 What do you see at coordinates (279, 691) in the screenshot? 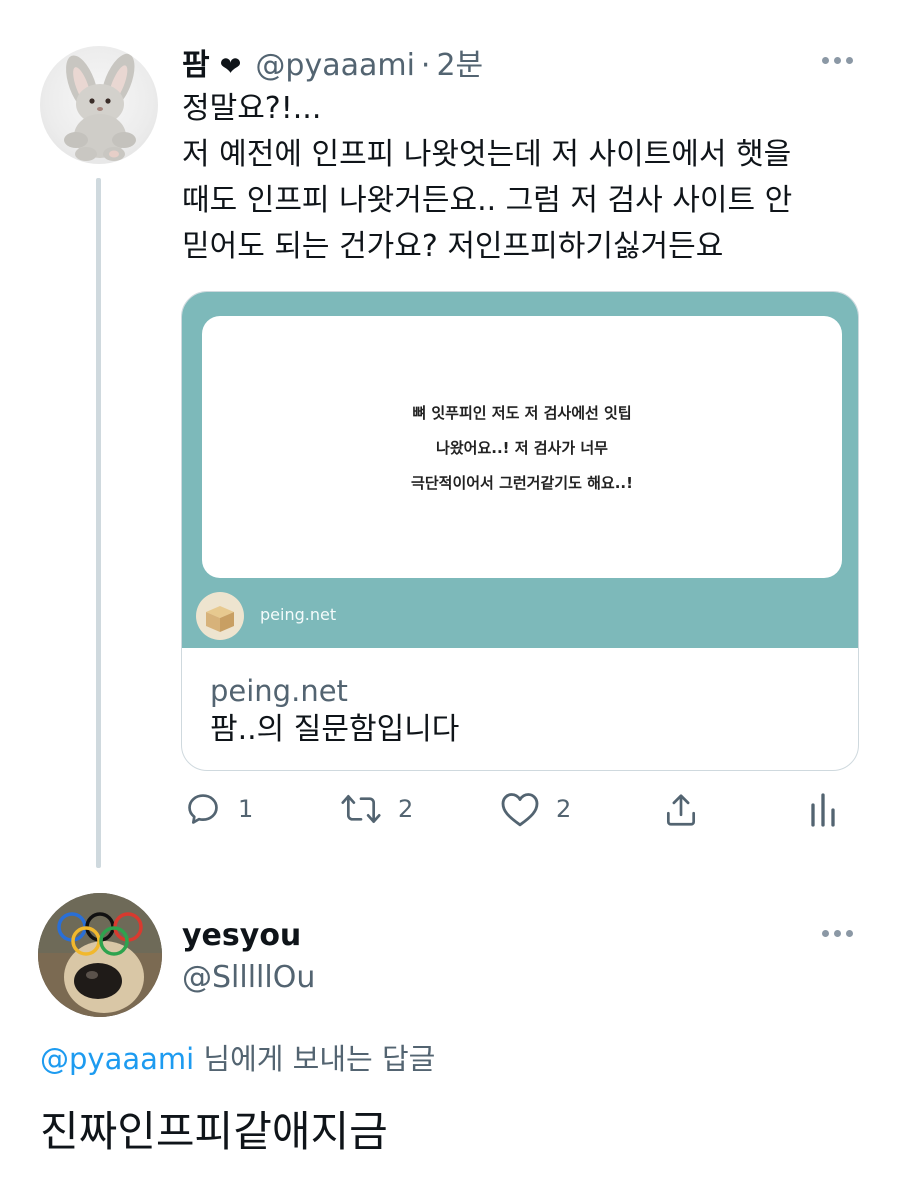
I see `card-domain: peing.net` at bounding box center [279, 691].